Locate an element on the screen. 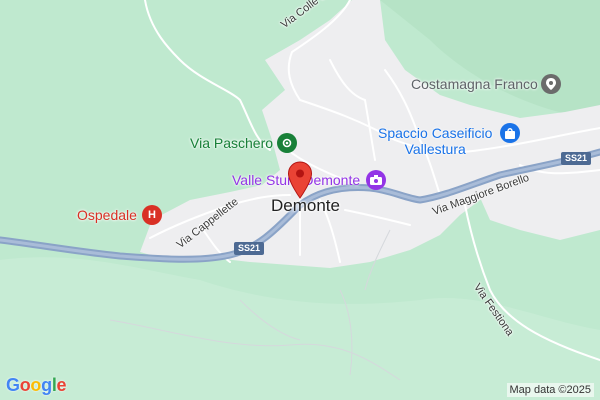 This screenshot has height=400, width=600. logo-letter: e is located at coordinates (61, 385).